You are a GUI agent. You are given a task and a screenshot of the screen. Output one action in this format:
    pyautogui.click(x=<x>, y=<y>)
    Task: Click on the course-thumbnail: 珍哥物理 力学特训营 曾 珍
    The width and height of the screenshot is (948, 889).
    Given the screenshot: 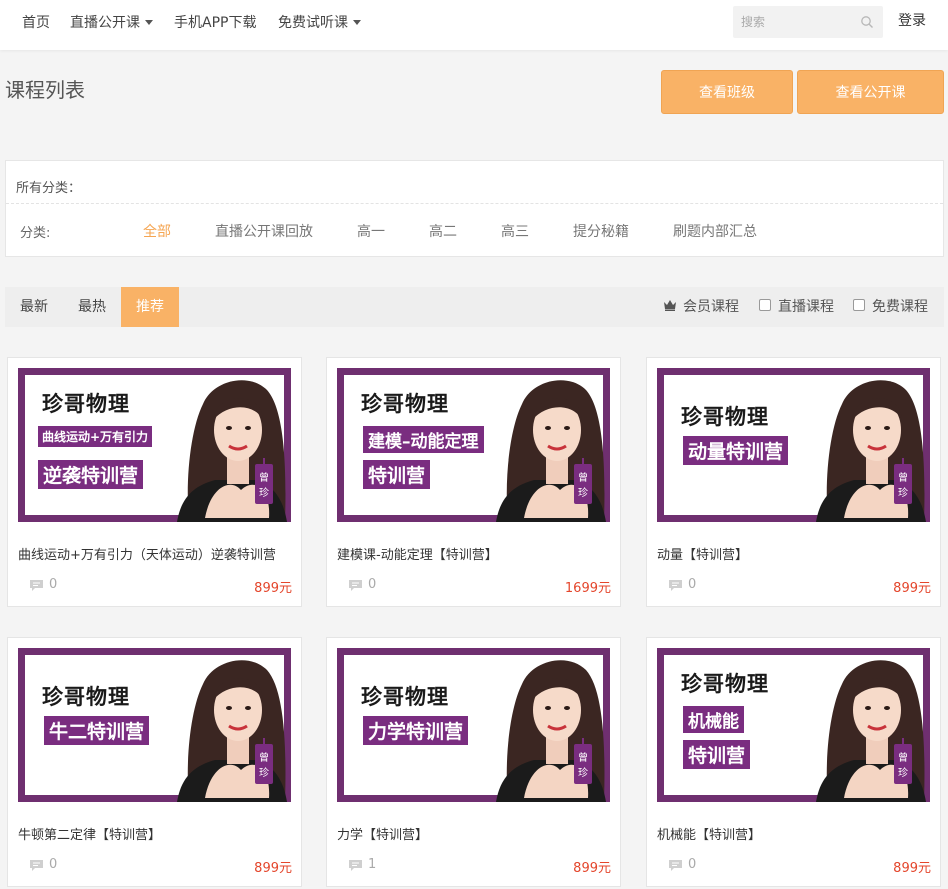 What is the action you would take?
    pyautogui.click(x=473, y=725)
    